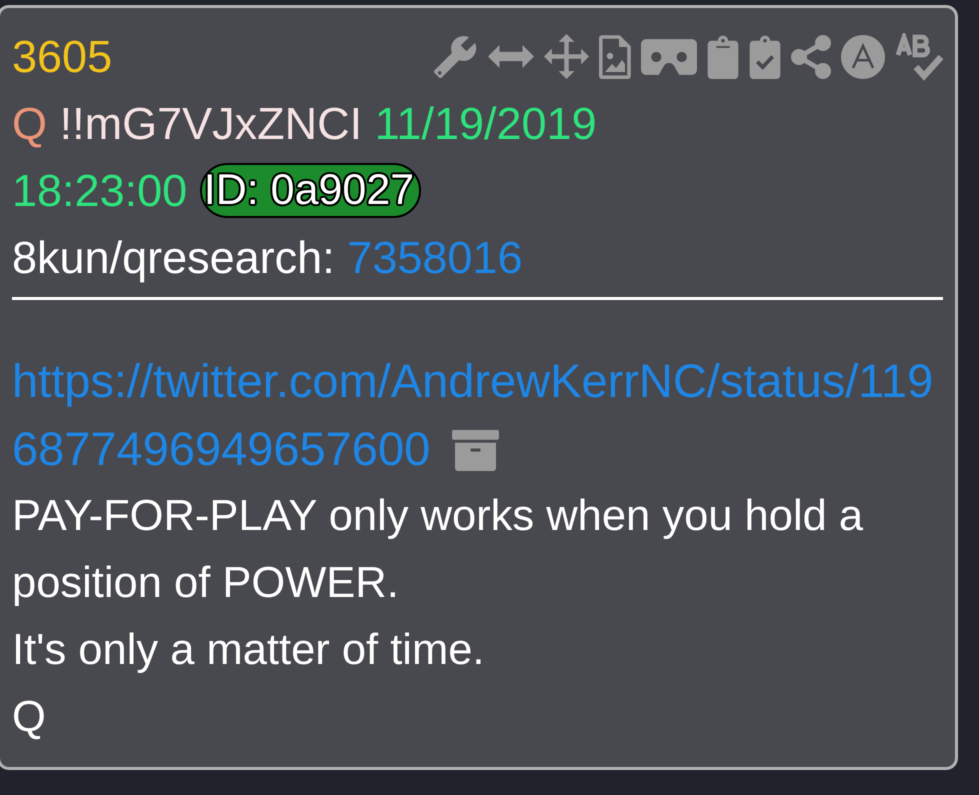 The width and height of the screenshot is (979, 795). Describe the element at coordinates (476, 450) in the screenshot. I see `archive-box-icon` at that location.